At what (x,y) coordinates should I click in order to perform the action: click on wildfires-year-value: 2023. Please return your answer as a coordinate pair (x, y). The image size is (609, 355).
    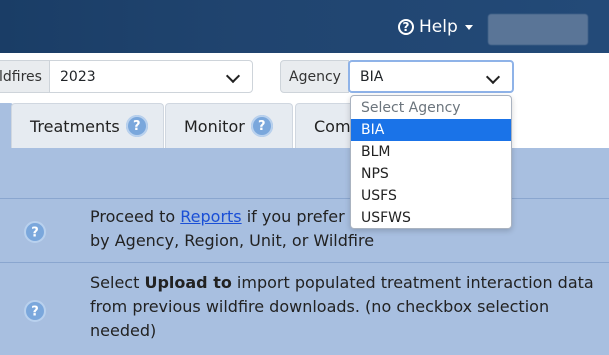
    Looking at the image, I should click on (78, 76).